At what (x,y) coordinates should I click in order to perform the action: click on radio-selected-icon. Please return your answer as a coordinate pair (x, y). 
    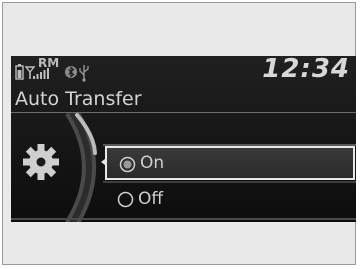
    Looking at the image, I should click on (127, 164).